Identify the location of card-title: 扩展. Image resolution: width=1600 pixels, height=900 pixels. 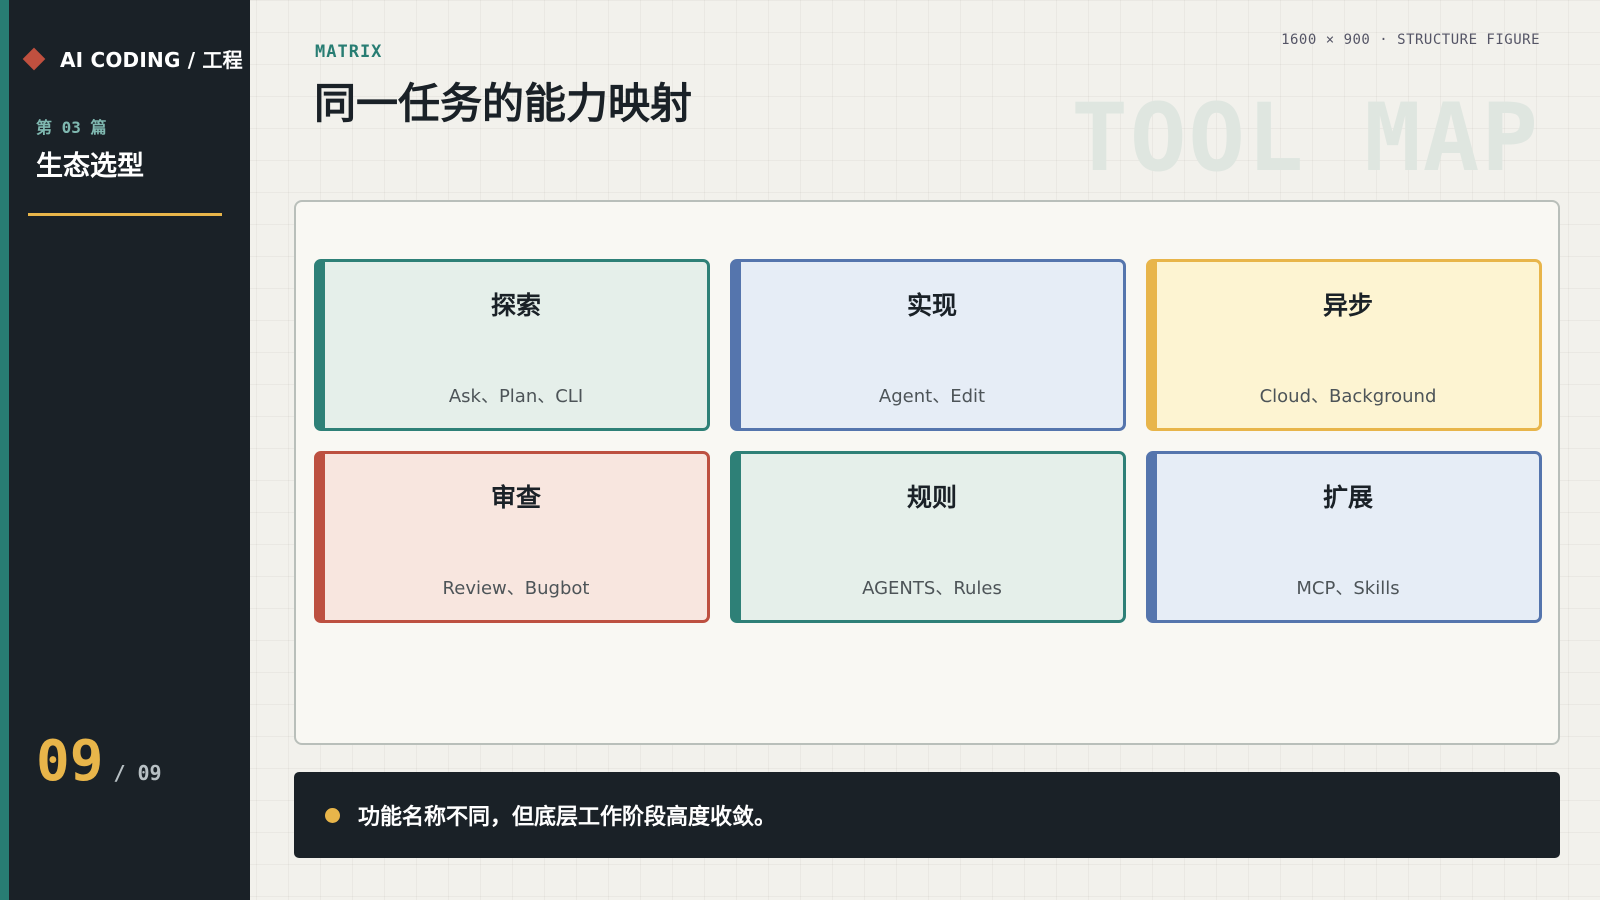
(1347, 497).